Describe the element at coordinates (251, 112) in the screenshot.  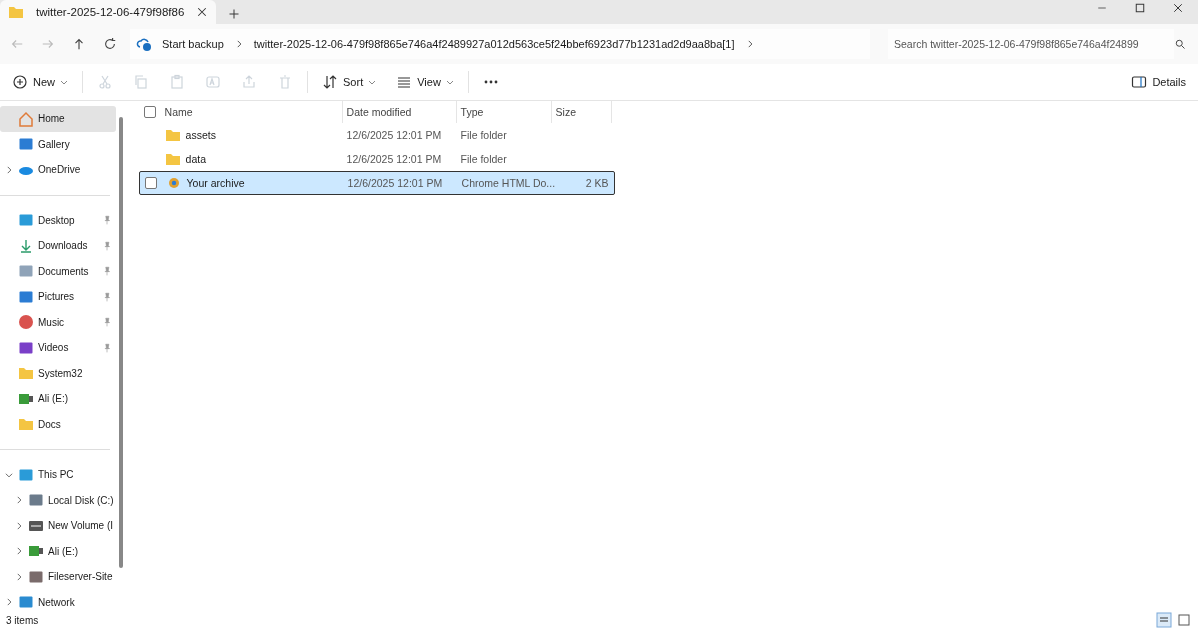
I see `column-header: Name` at that location.